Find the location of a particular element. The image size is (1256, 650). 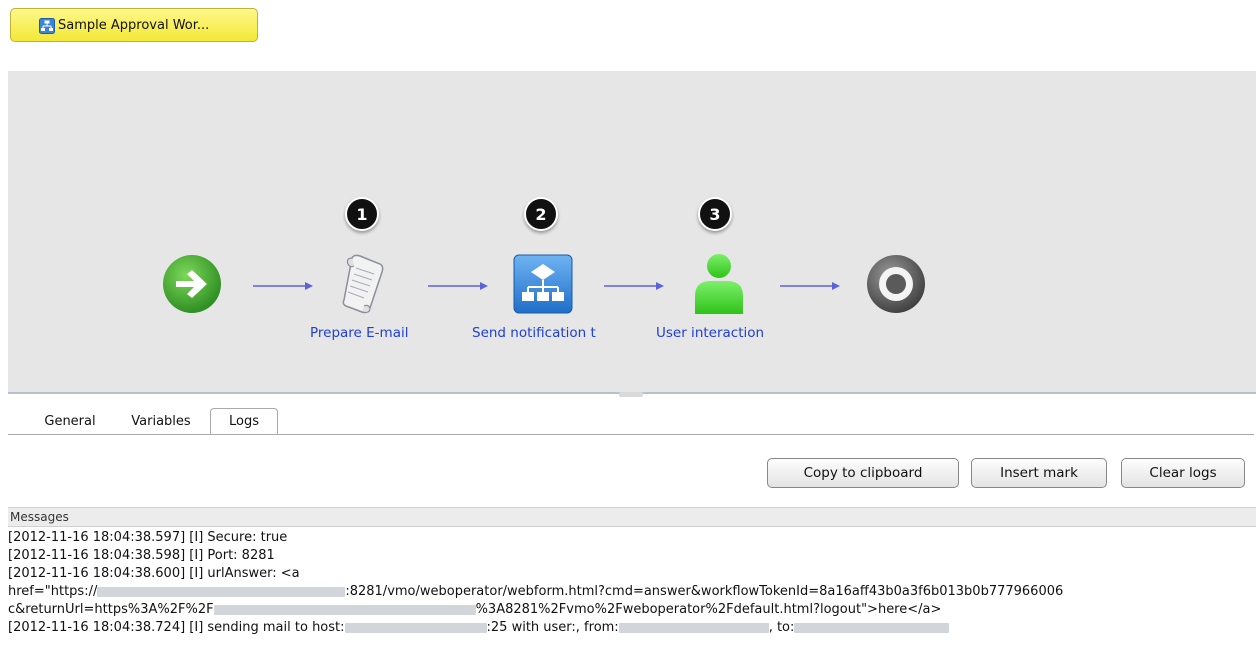

start-node-icon is located at coordinates (192, 284).